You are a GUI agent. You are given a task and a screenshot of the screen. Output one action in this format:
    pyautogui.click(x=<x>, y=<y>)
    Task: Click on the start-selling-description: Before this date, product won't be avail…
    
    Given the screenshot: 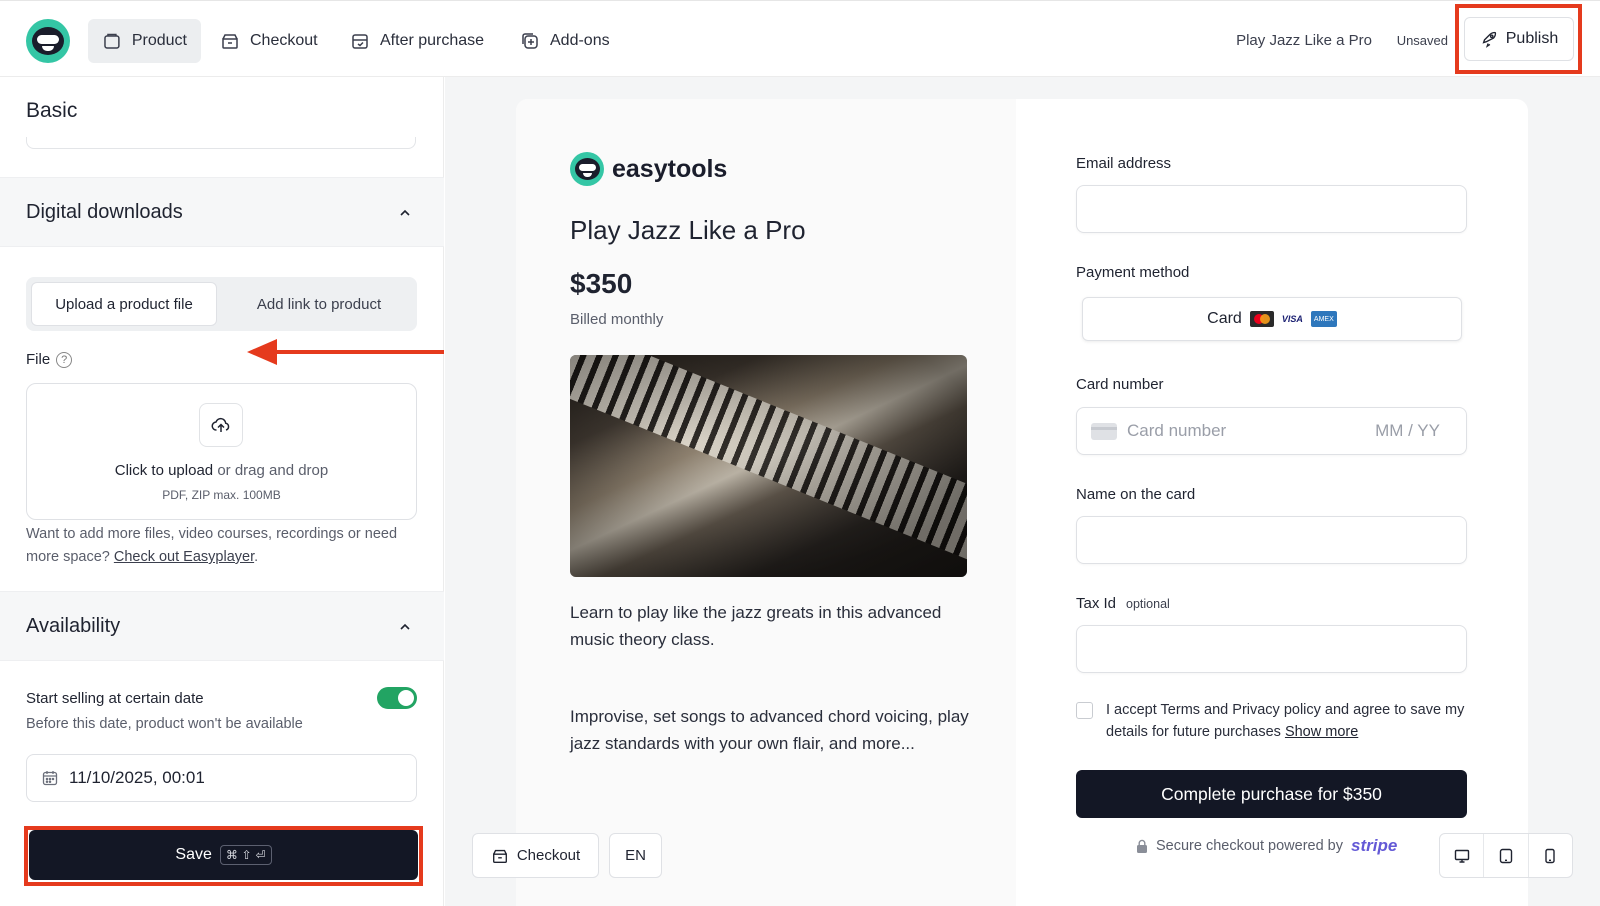 What is the action you would take?
    pyautogui.click(x=164, y=724)
    